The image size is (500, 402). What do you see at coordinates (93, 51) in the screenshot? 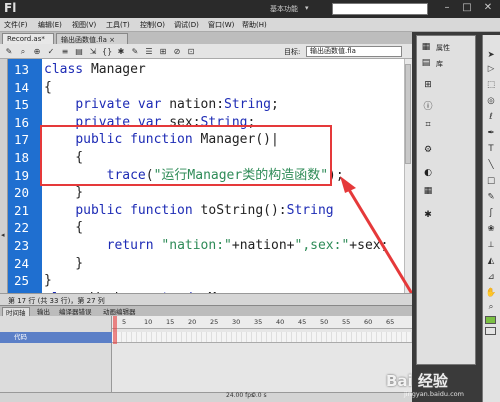
I see `debug-icon: ⇲` at bounding box center [93, 51].